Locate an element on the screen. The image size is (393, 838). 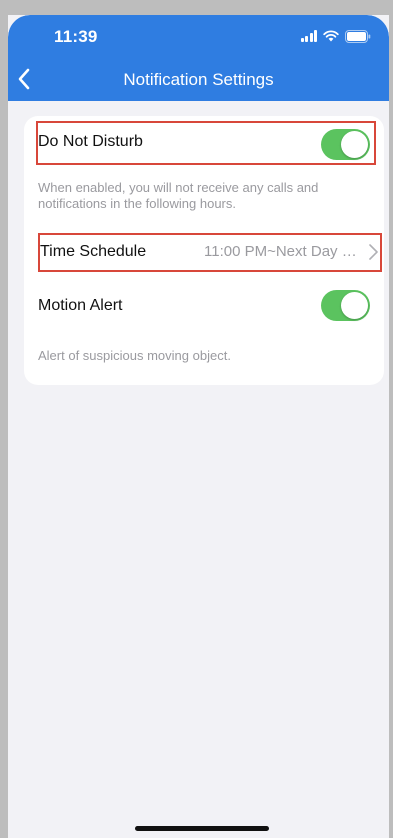
motion-alert-label: Motion Alert is located at coordinates (80, 305).